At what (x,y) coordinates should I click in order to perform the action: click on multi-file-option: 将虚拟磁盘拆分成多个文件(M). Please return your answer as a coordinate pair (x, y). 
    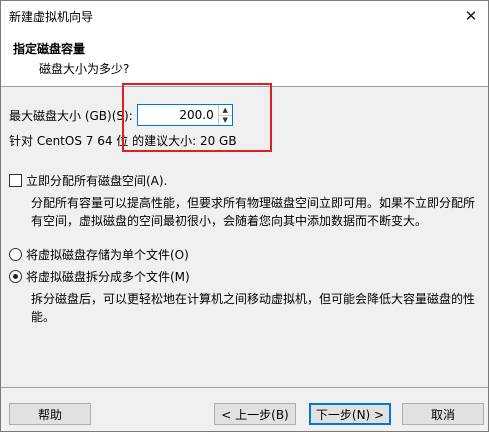
    Looking at the image, I should click on (99, 276).